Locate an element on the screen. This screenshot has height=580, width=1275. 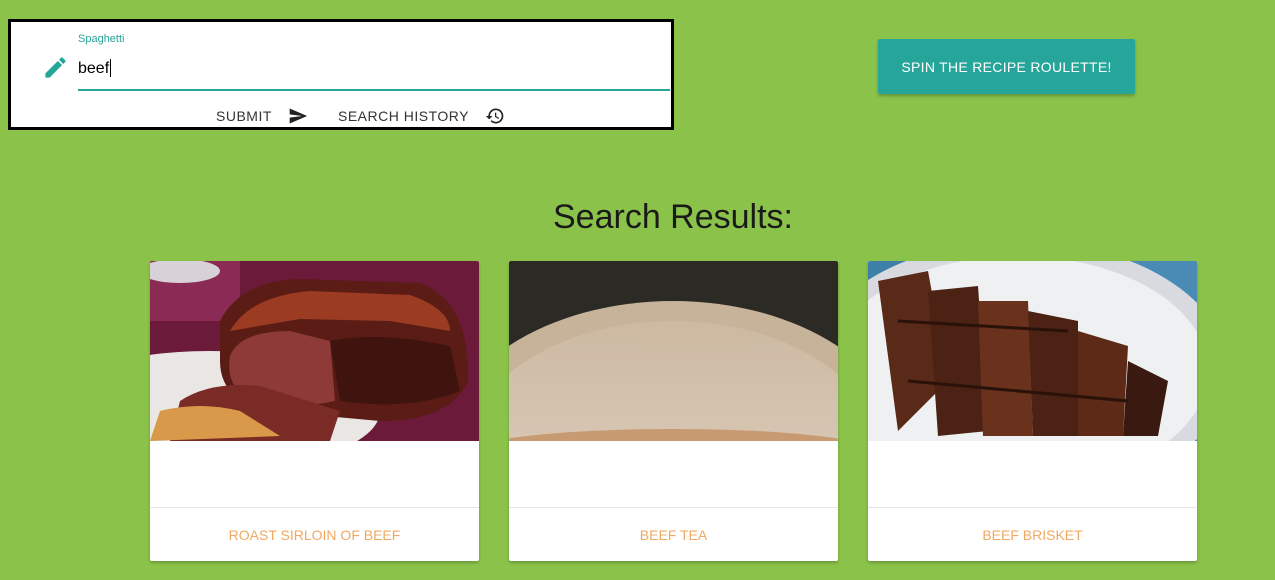
pencil-icon is located at coordinates (55, 67).